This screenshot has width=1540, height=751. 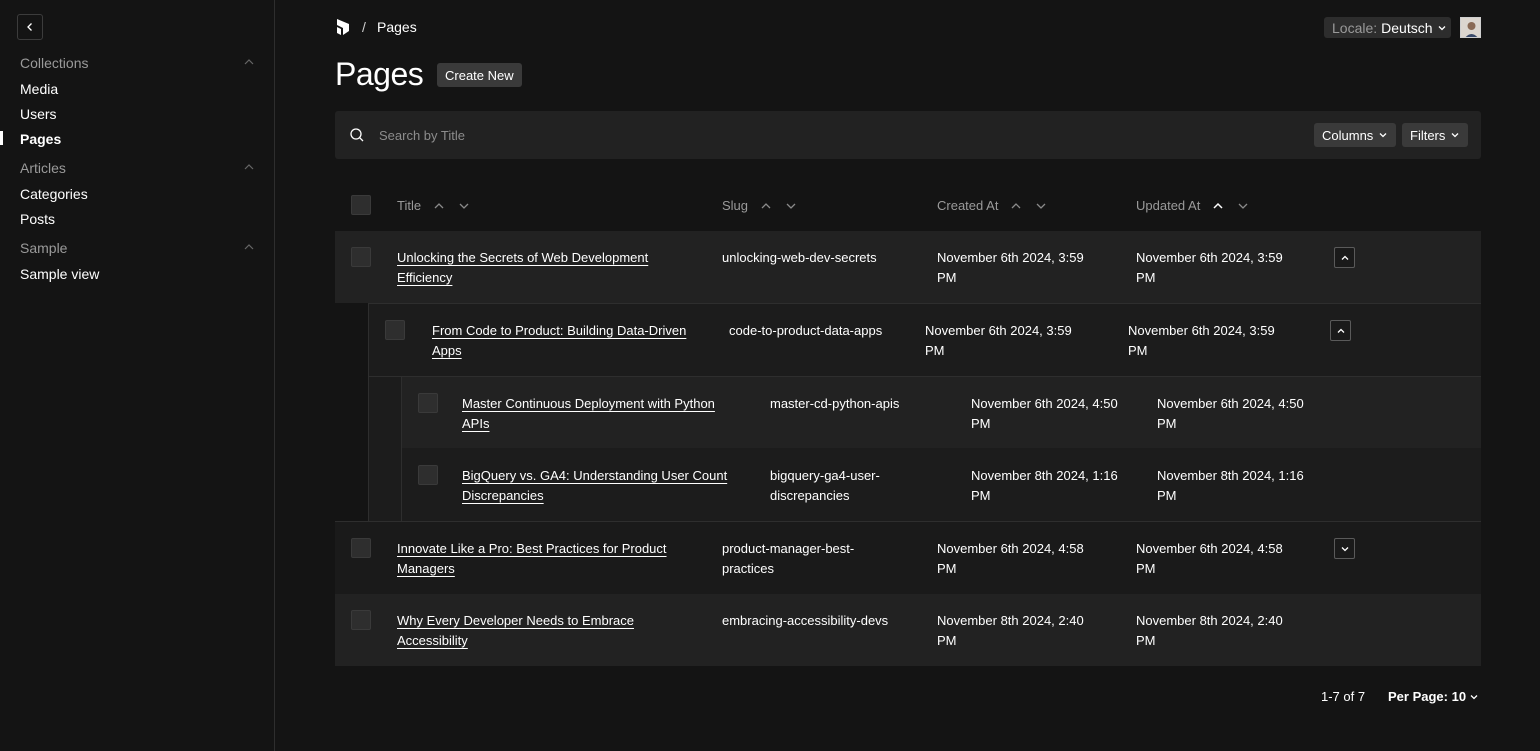 What do you see at coordinates (379, 74) in the screenshot?
I see `page-title: Pages` at bounding box center [379, 74].